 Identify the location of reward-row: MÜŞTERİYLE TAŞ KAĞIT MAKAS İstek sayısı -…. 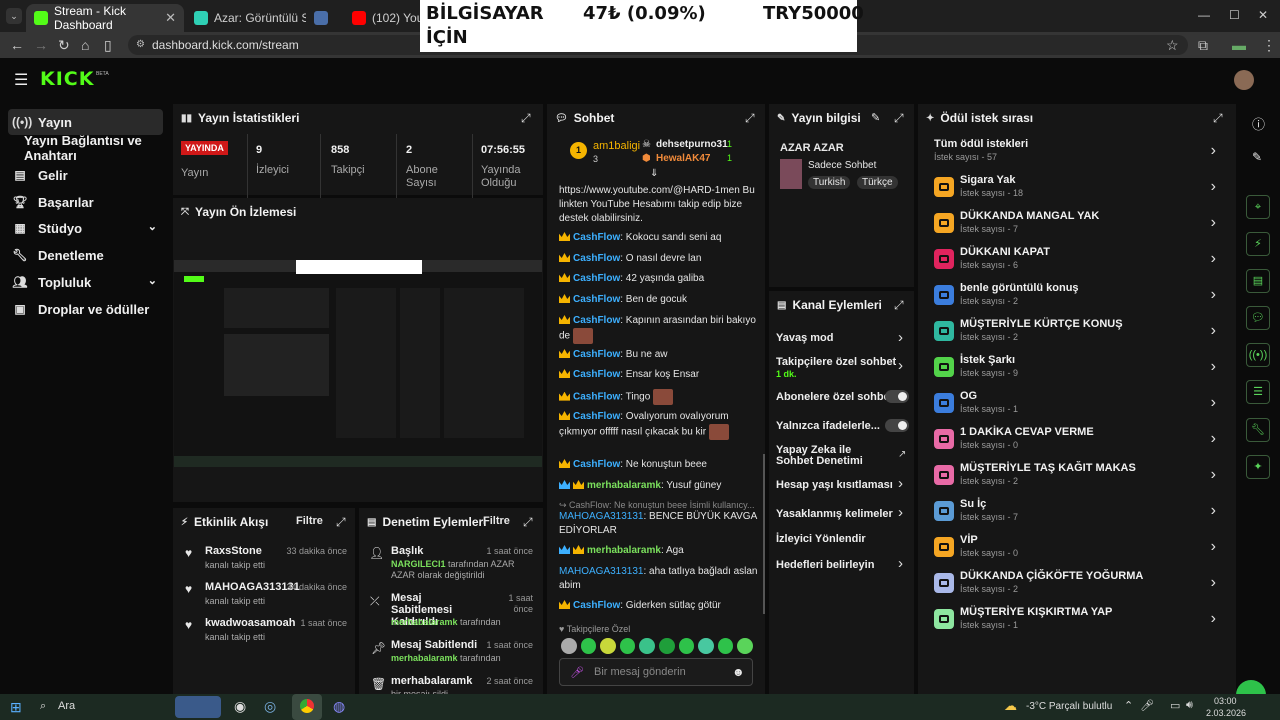
(1079, 479).